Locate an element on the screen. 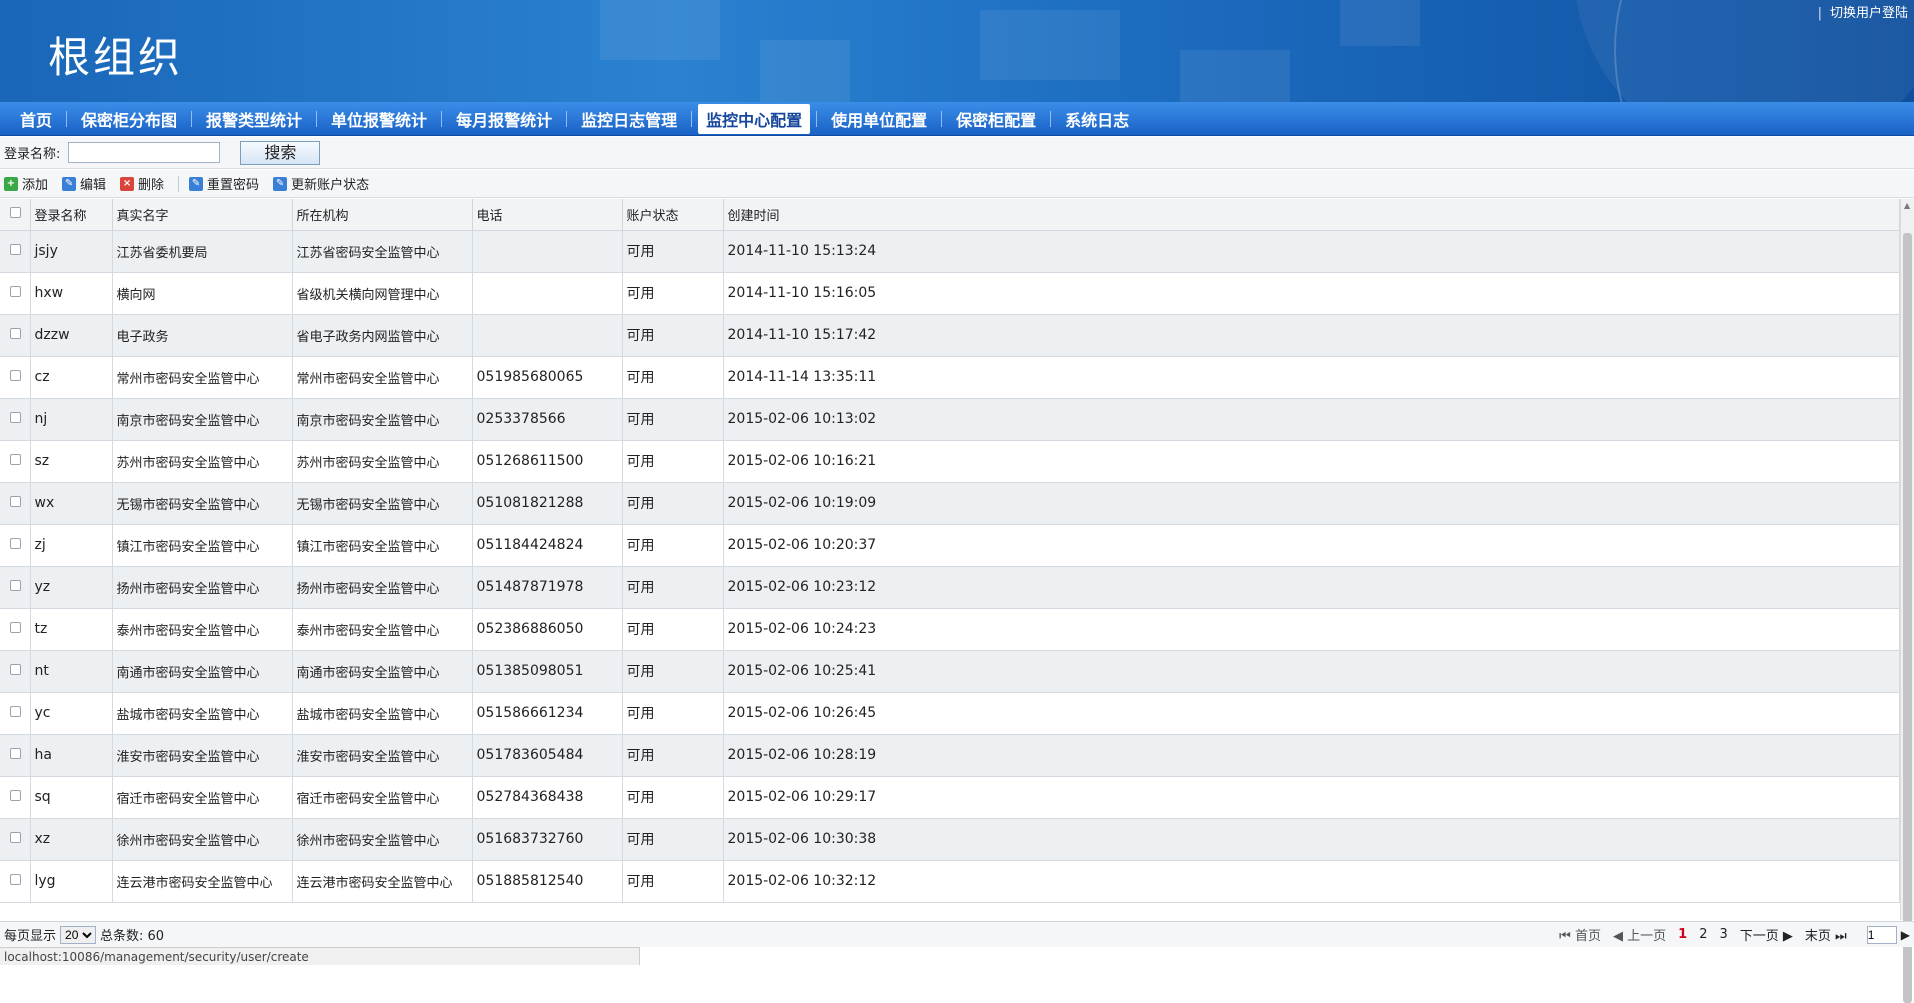 This screenshot has height=1003, width=1914. organization-cell: 常州市密码安全监管中心 is located at coordinates (382, 377).